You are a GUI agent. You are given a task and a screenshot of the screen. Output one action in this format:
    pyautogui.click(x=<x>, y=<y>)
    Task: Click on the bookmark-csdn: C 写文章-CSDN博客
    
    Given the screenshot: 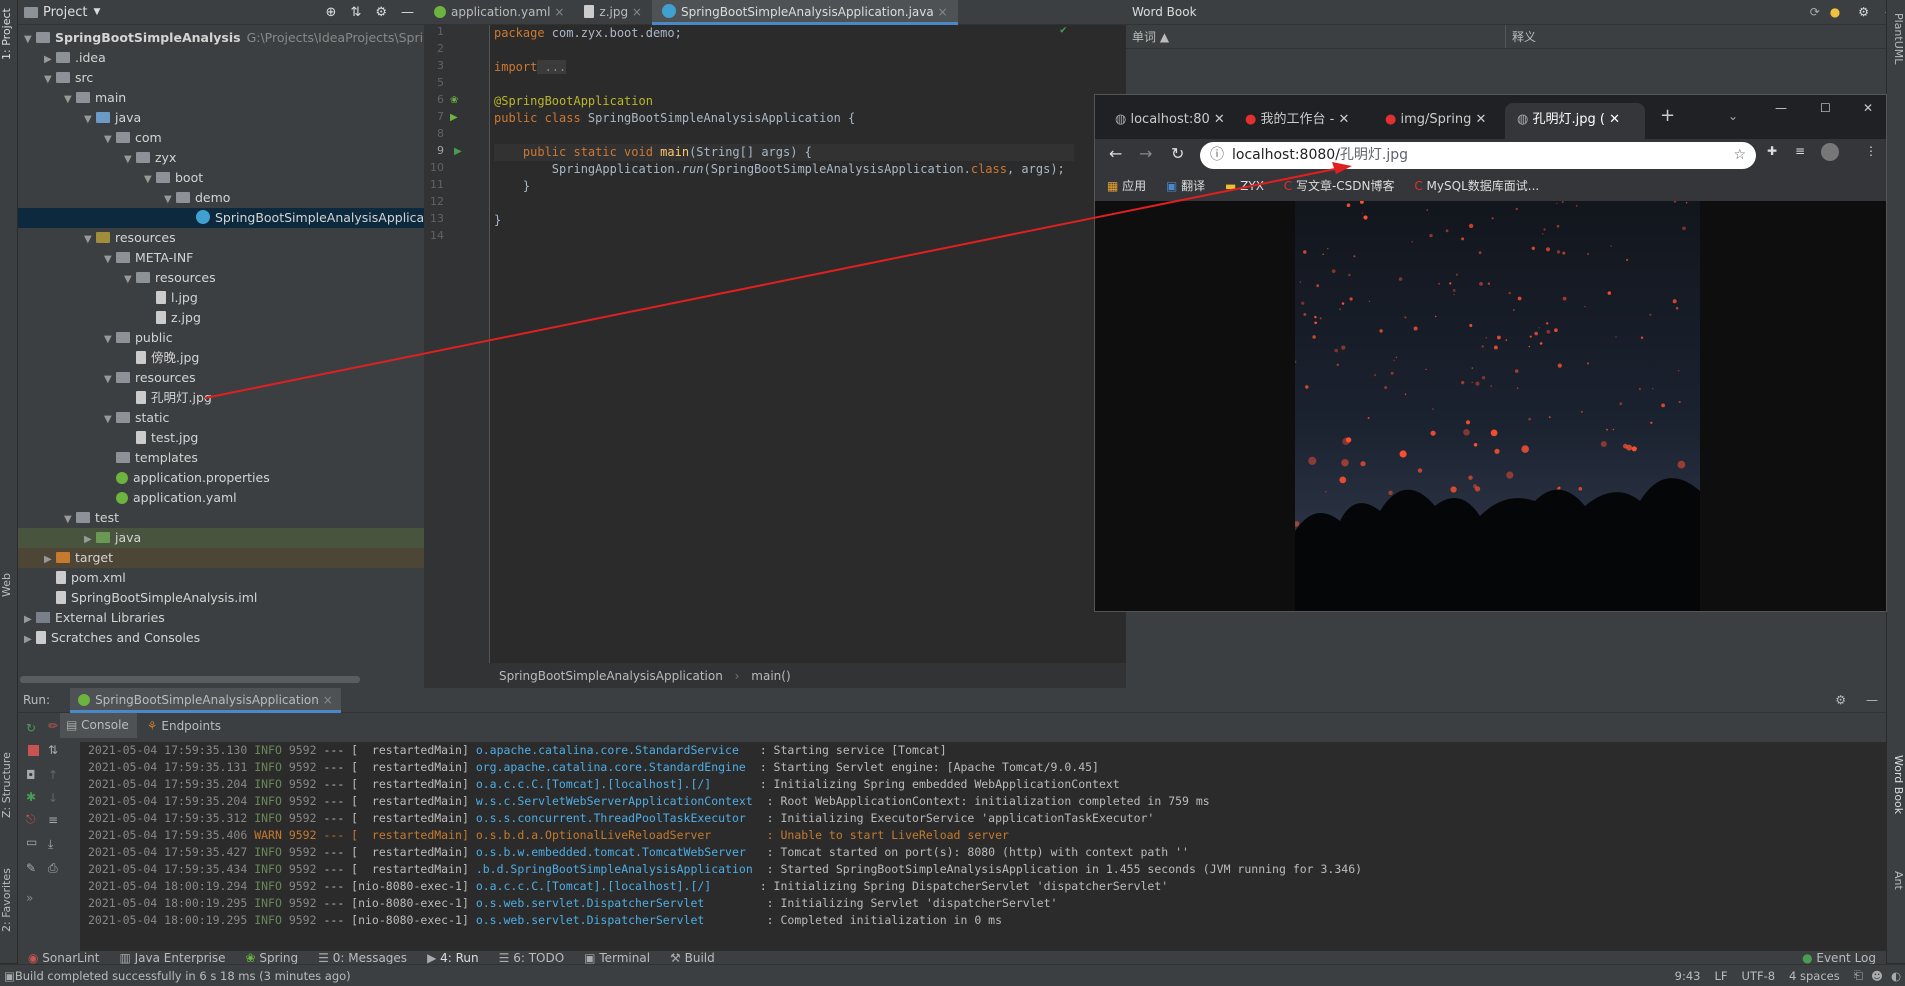 What is the action you would take?
    pyautogui.click(x=1339, y=186)
    